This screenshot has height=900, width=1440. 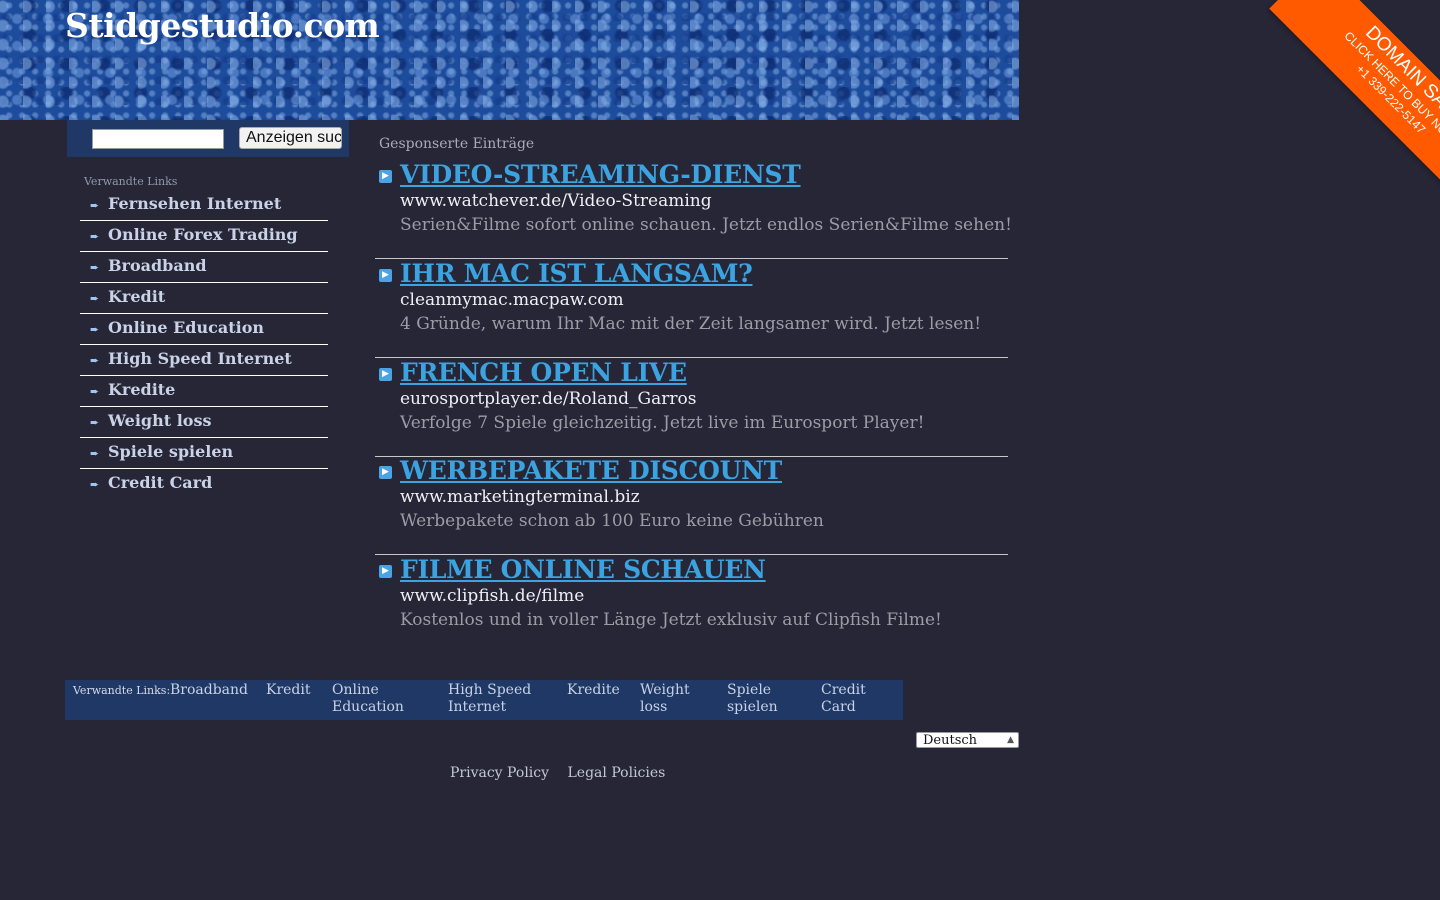 What do you see at coordinates (489, 699) in the screenshot?
I see `footer-link: High Speed Internet` at bounding box center [489, 699].